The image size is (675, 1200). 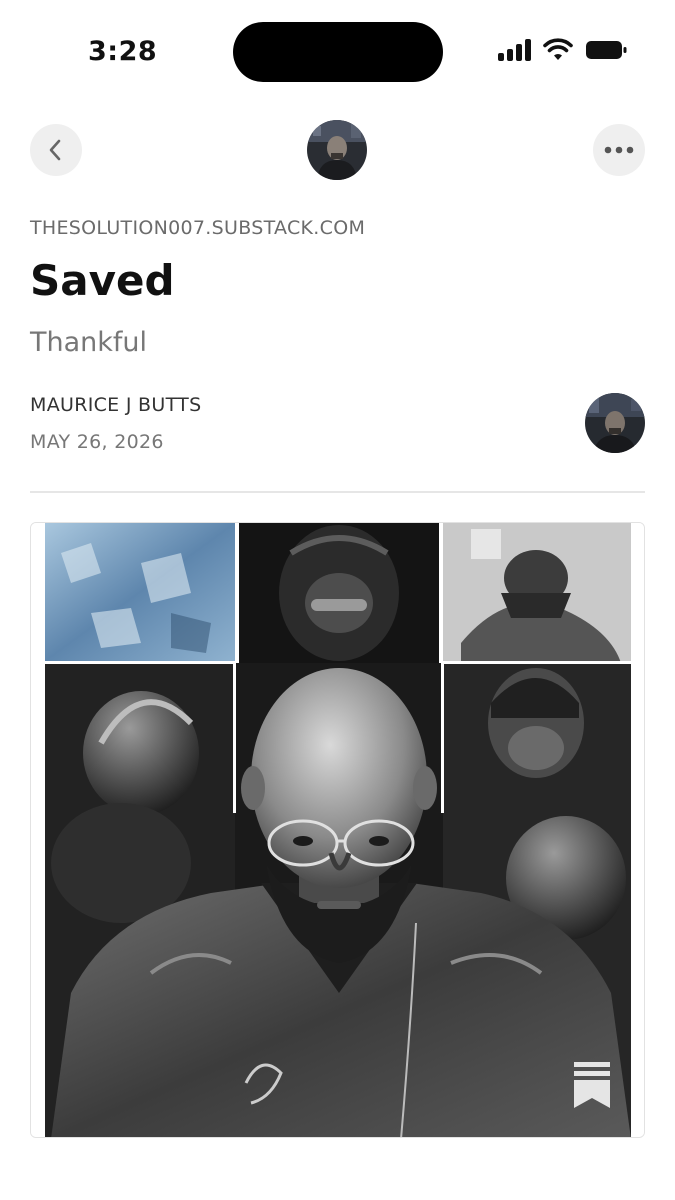 I want to click on chevron-left-icon, so click(x=55, y=150).